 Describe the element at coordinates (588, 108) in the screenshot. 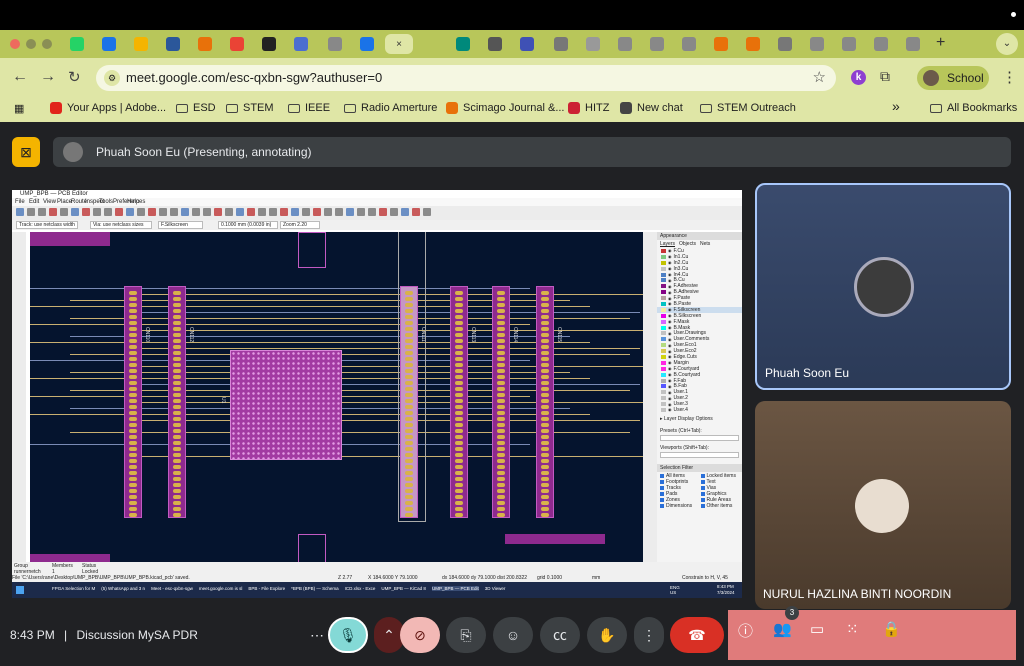

I see `bookmark-item: HITZ` at that location.